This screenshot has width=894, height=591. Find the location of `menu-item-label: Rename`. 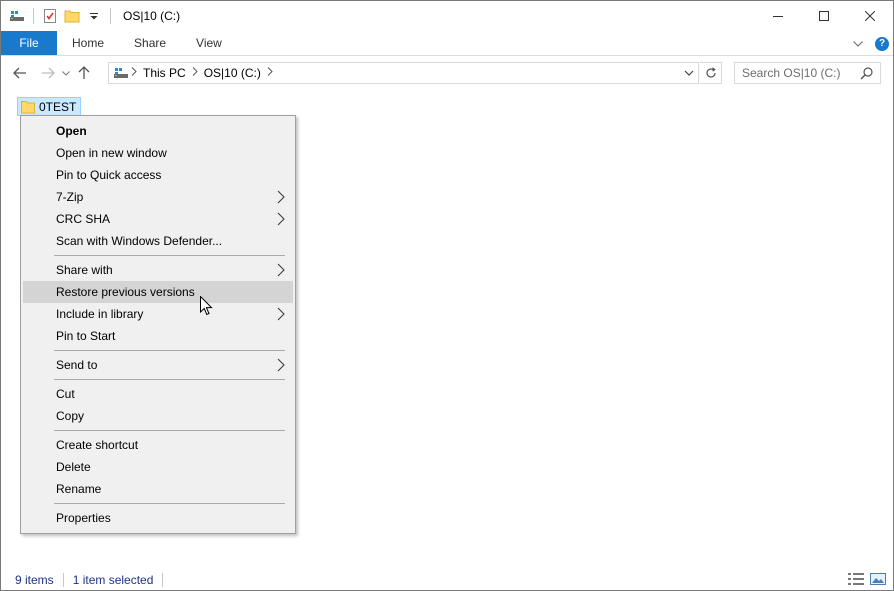

menu-item-label: Rename is located at coordinates (79, 489).